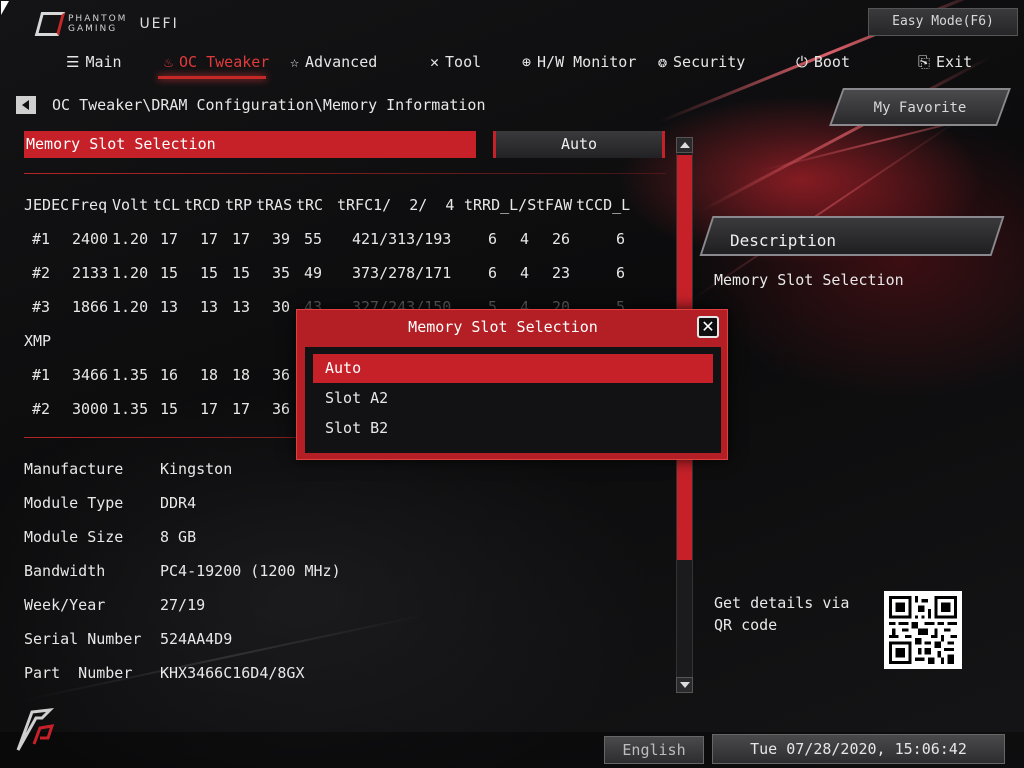 The width and height of the screenshot is (1024, 768). What do you see at coordinates (78, 673) in the screenshot?
I see `info-label-part-number: Part Number` at bounding box center [78, 673].